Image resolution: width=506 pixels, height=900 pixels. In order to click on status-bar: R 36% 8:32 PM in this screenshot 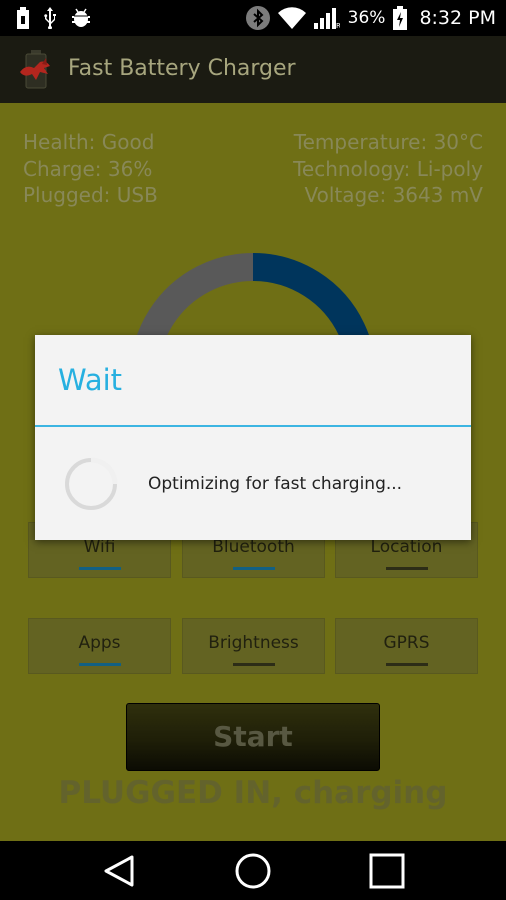, I will do `click(253, 18)`.